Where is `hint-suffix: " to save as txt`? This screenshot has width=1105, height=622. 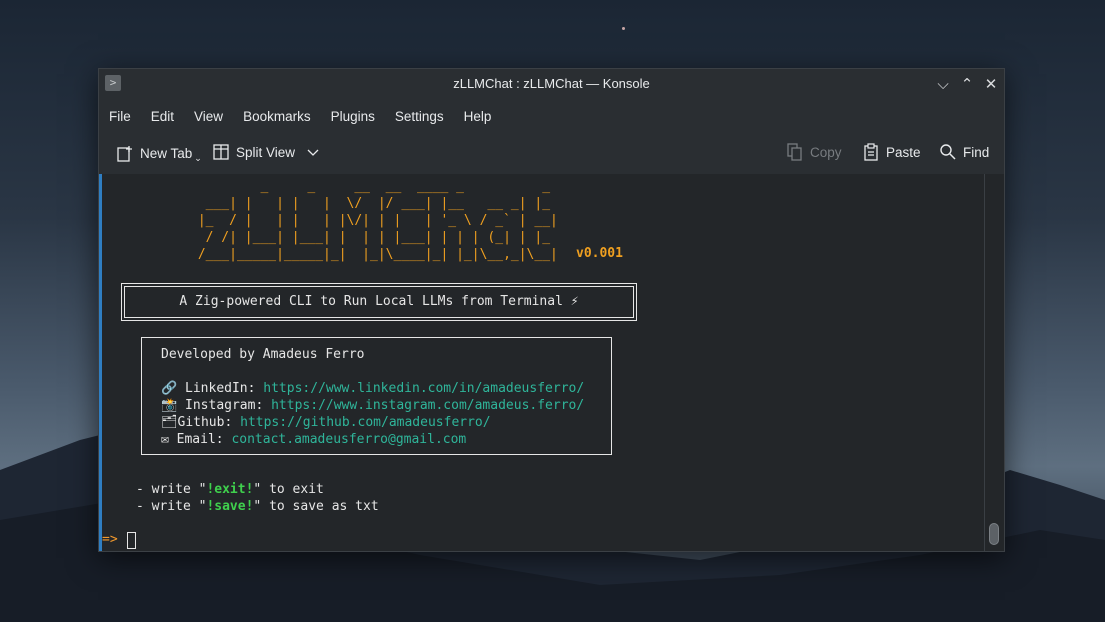 hint-suffix: " to save as txt is located at coordinates (316, 506).